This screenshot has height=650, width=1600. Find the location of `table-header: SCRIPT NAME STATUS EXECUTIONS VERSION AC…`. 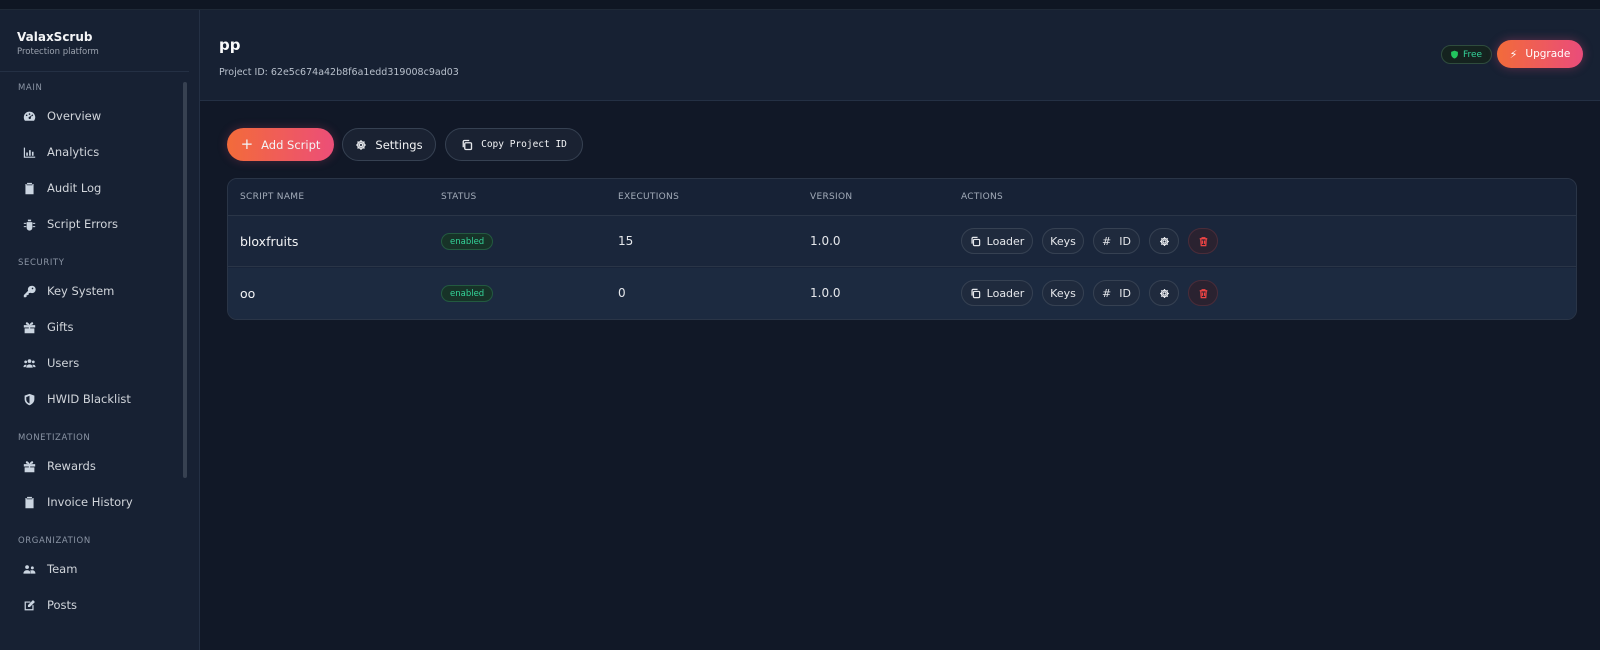

table-header: SCRIPT NAME STATUS EXECUTIONS VERSION AC… is located at coordinates (902, 197).